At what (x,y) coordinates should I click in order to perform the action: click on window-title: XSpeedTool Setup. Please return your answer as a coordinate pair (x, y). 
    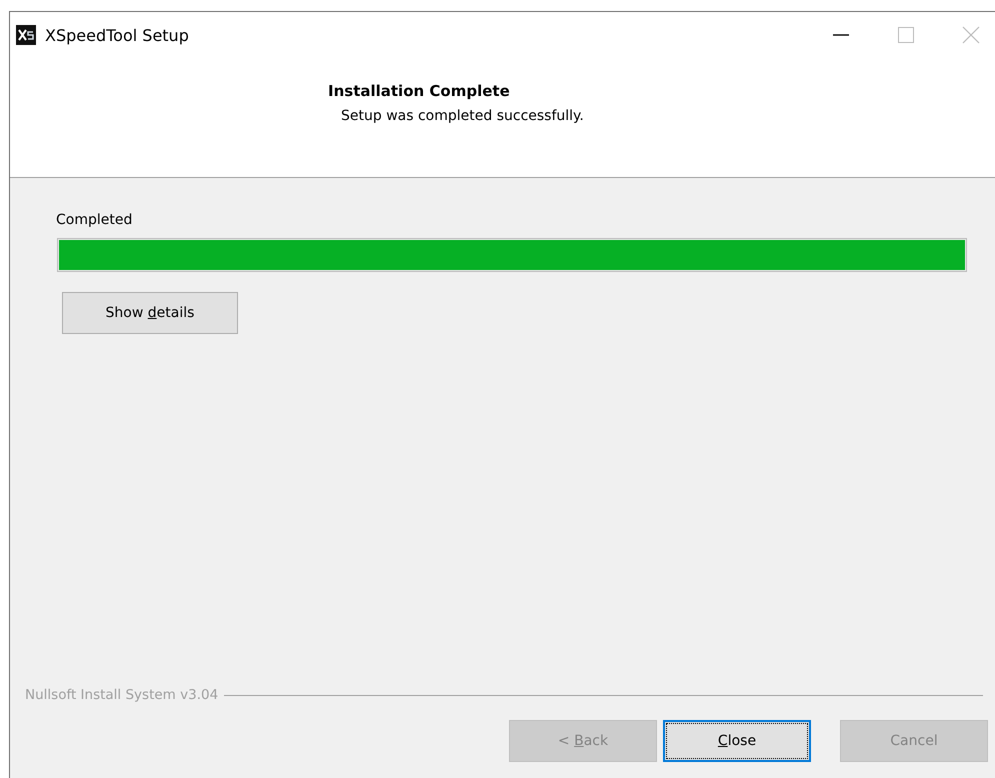
    Looking at the image, I should click on (117, 35).